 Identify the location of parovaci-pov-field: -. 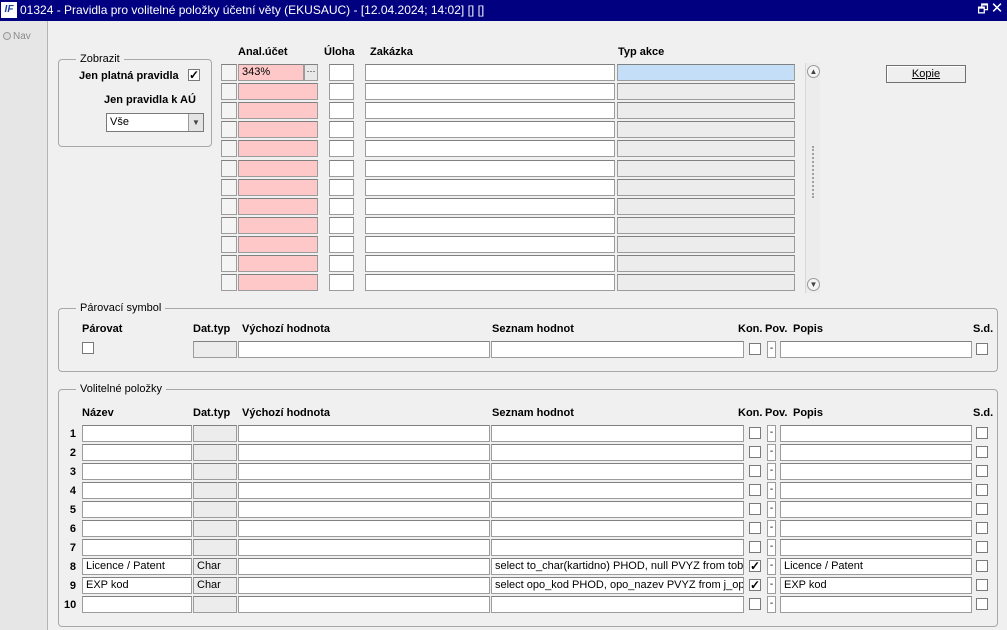
(771, 349).